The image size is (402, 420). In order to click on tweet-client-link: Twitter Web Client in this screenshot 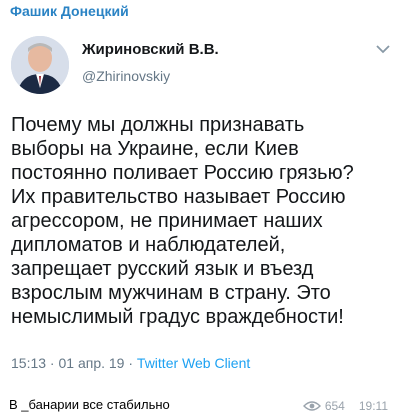, I will do `click(193, 363)`.